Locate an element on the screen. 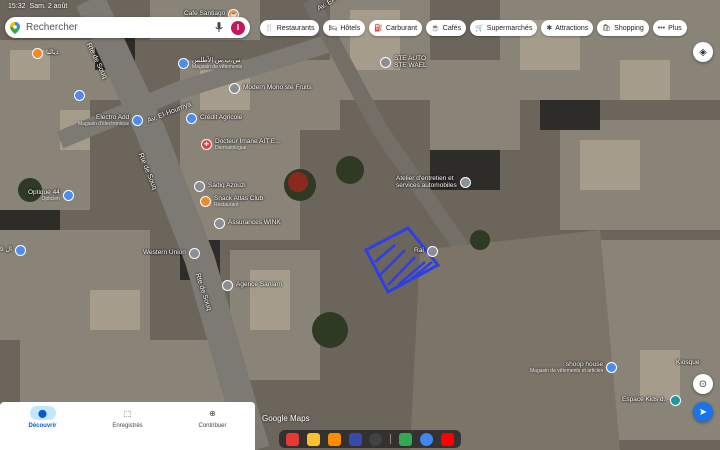  chip-label: Hôtels is located at coordinates (350, 28).